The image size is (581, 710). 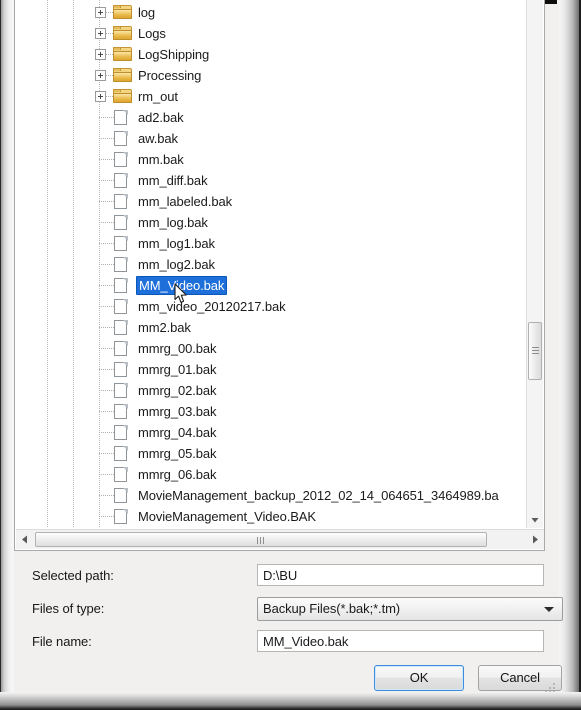 What do you see at coordinates (271, 117) in the screenshot?
I see `tree-item: ad2.bak` at bounding box center [271, 117].